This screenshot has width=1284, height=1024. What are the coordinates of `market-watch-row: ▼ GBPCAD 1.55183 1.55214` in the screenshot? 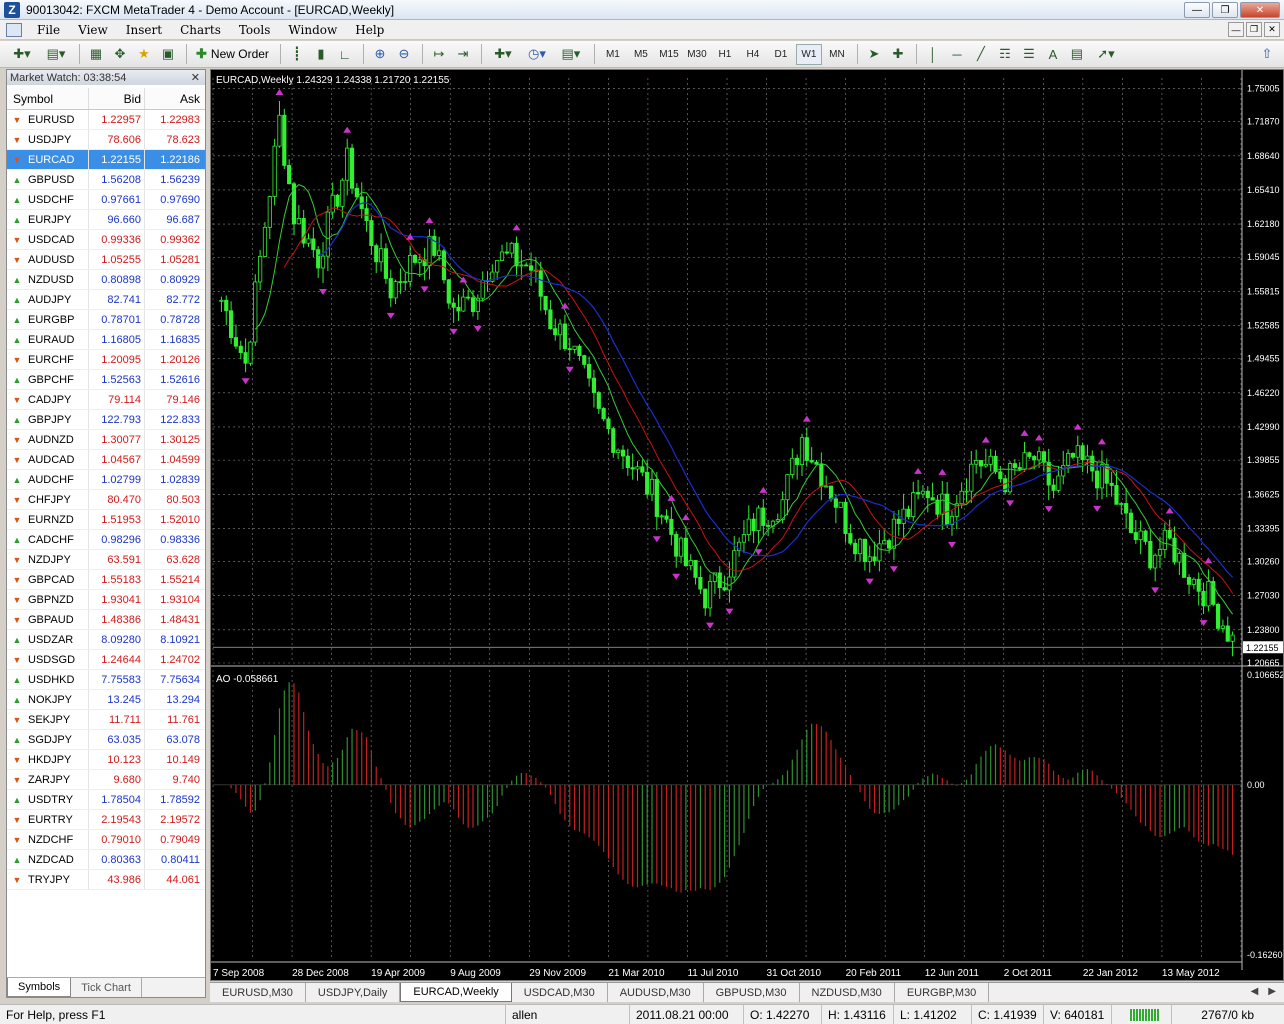 It's located at (106, 580).